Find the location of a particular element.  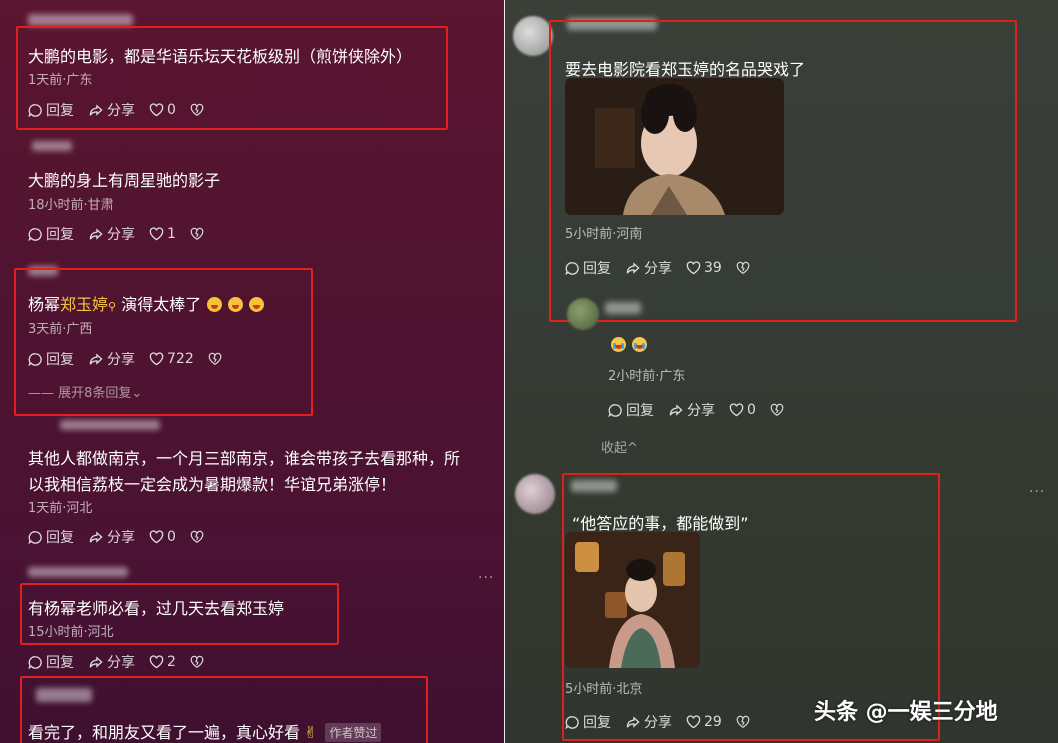

like-count: 2 is located at coordinates (171, 662).